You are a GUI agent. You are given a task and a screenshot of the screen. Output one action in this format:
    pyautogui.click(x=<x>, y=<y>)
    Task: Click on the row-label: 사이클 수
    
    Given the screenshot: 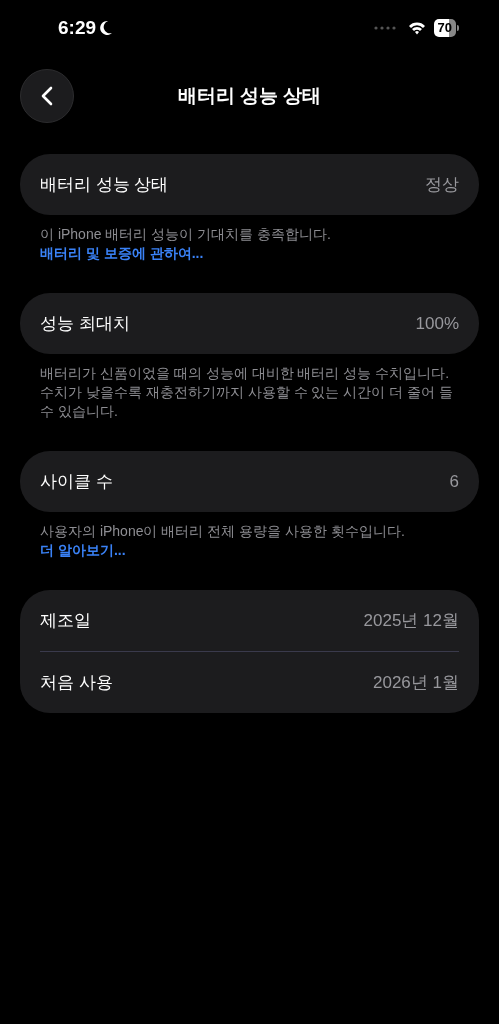 What is the action you would take?
    pyautogui.click(x=76, y=482)
    